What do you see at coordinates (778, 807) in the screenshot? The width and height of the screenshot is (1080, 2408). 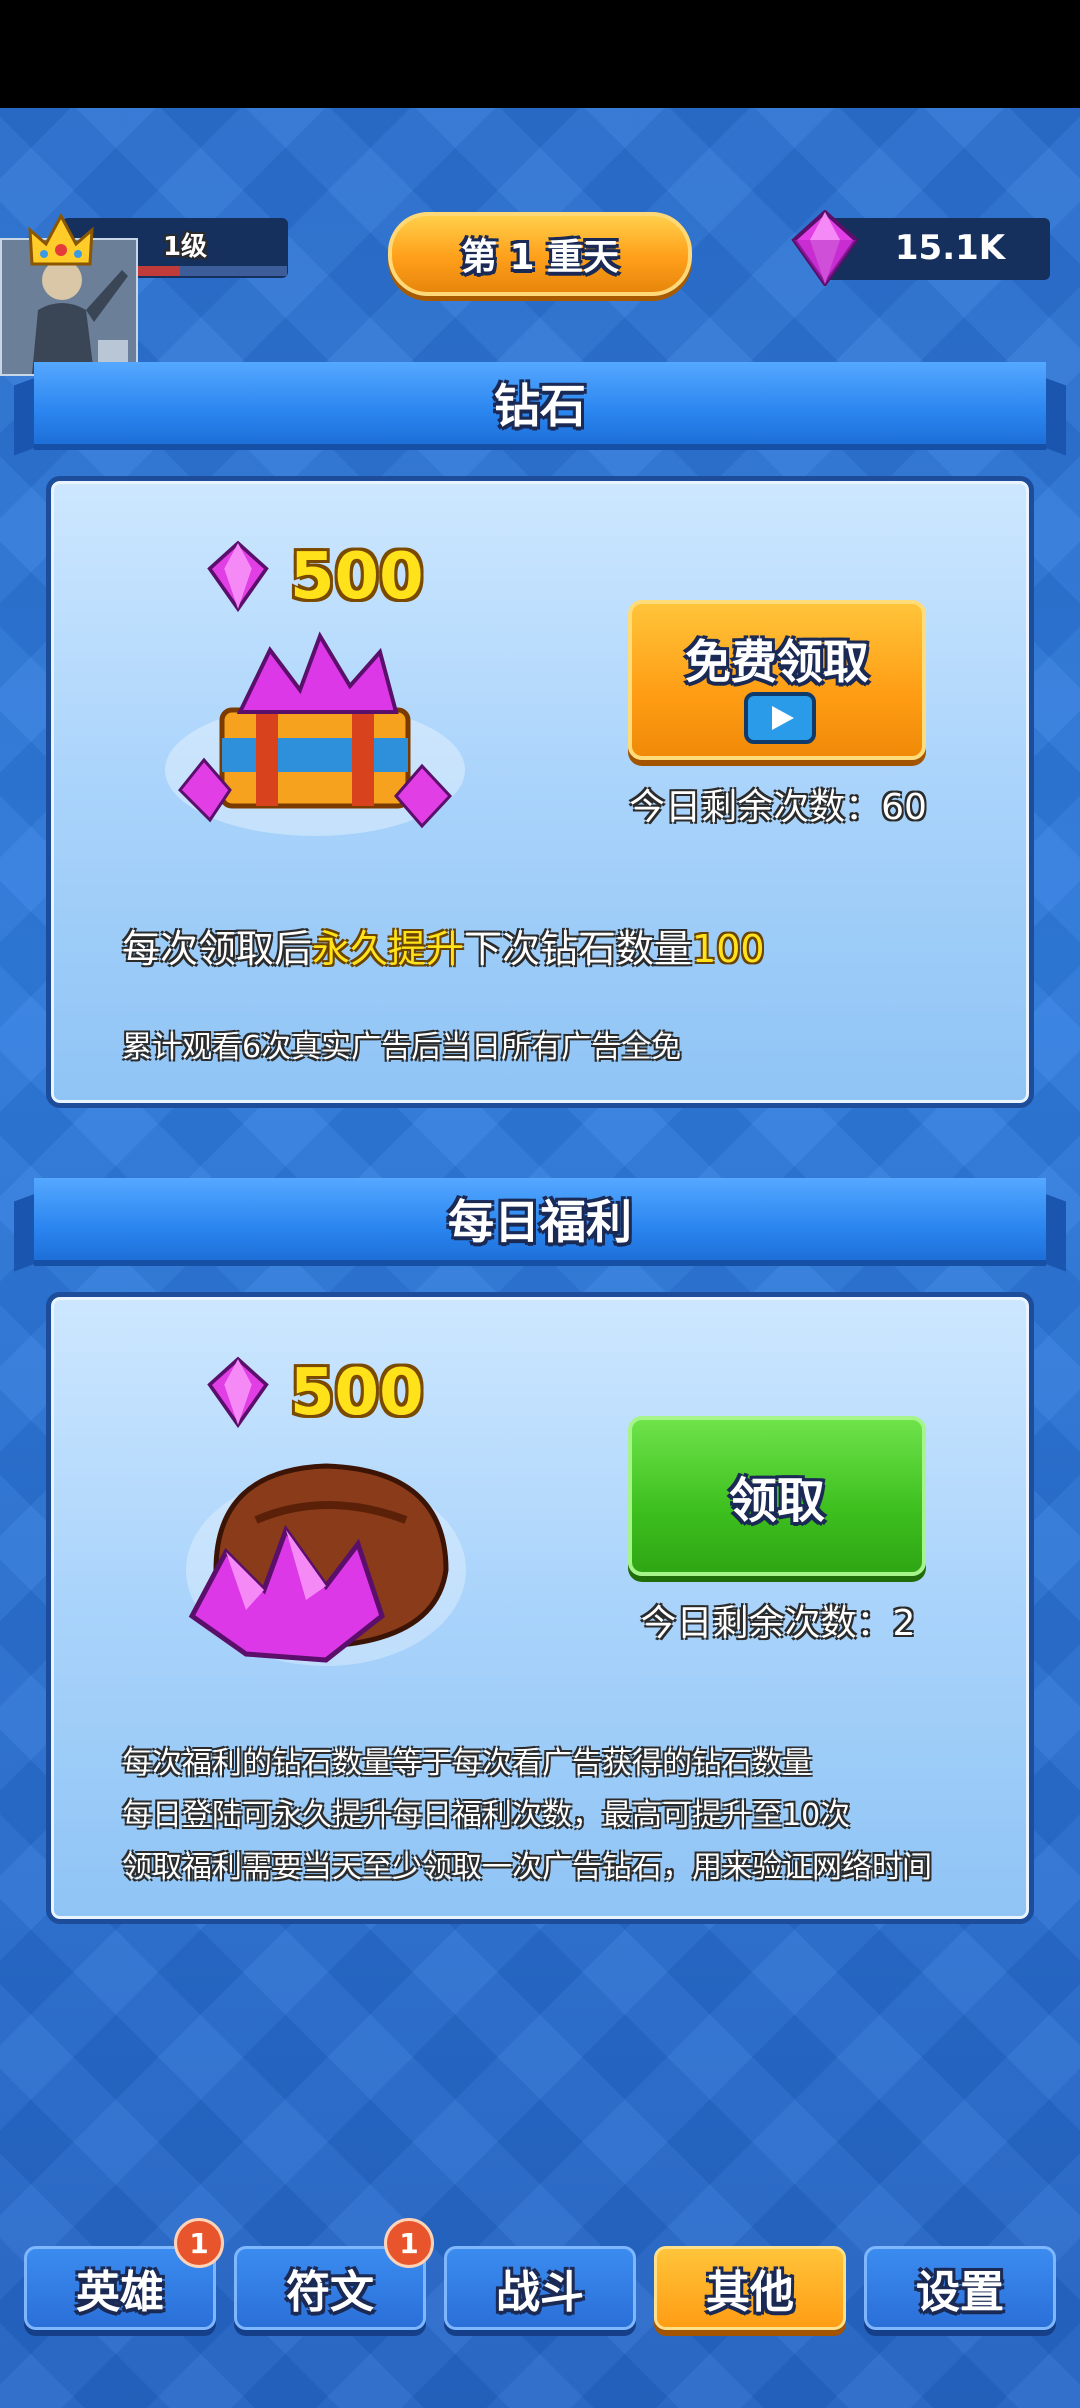 I see `diamond-remaining-count: 今日剩余次数：60` at bounding box center [778, 807].